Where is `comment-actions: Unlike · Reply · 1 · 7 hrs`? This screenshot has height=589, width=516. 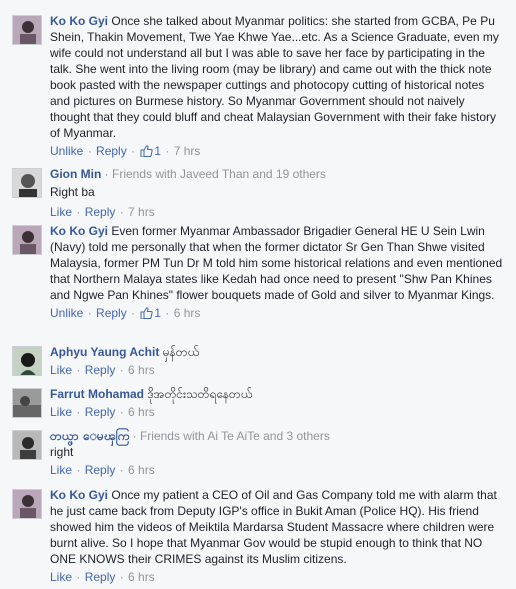 comment-actions: Unlike · Reply · 1 · 7 hrs is located at coordinates (125, 151).